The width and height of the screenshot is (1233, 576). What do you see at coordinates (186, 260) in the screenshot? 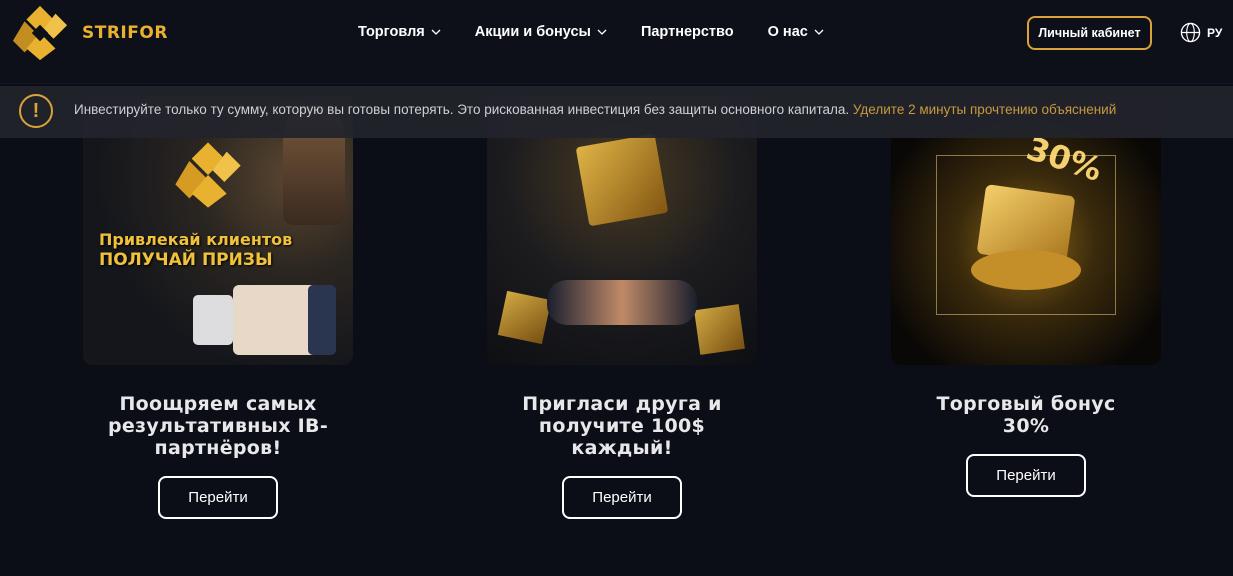
I see `caption-line2: ПОЛУЧАЙ ПРИЗЫ` at bounding box center [186, 260].